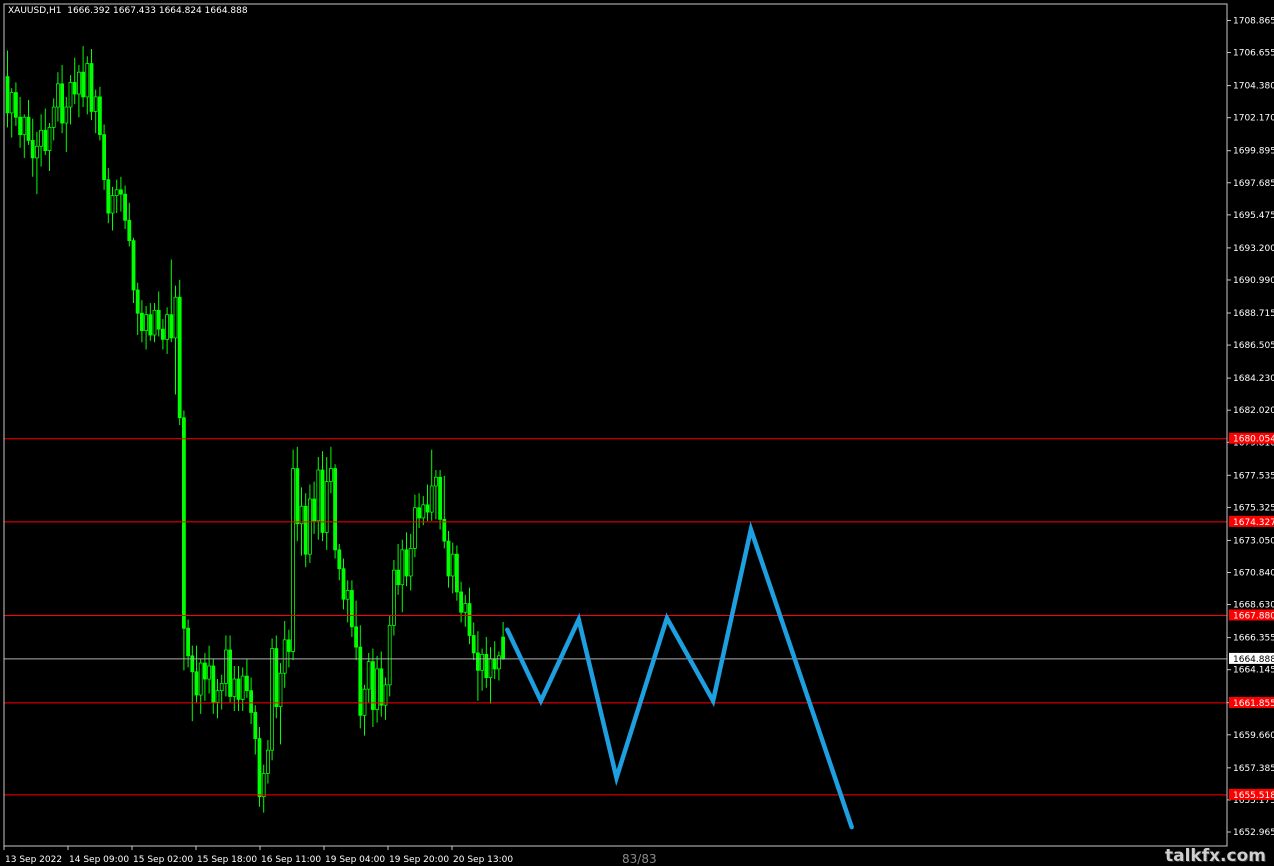 This screenshot has width=1274, height=866. I want to click on price-tick-label: 1697.685, so click(1253, 184).